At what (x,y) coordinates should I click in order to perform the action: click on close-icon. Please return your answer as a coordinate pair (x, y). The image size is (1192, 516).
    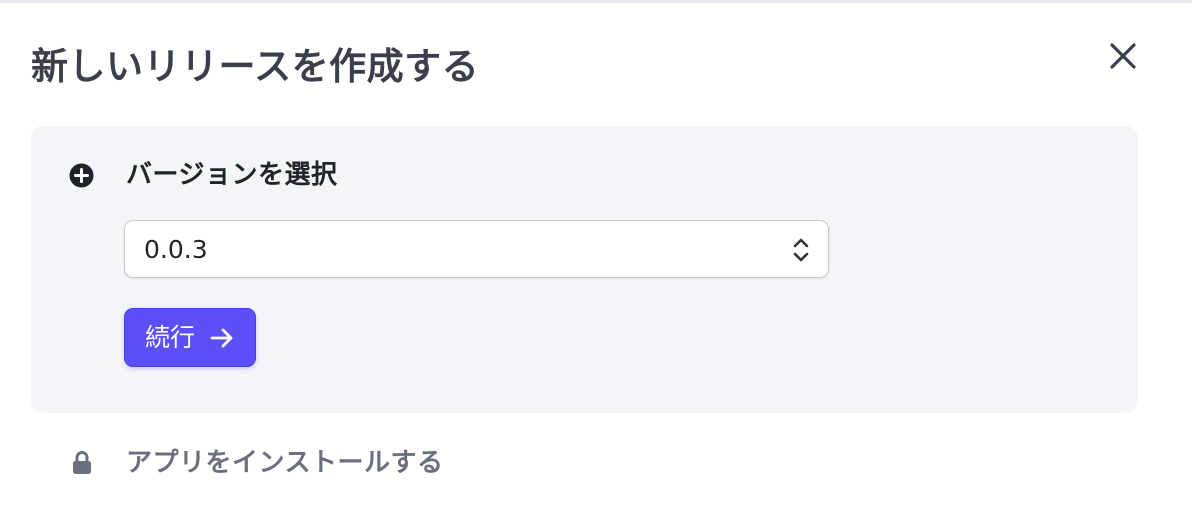
    Looking at the image, I should click on (1123, 58).